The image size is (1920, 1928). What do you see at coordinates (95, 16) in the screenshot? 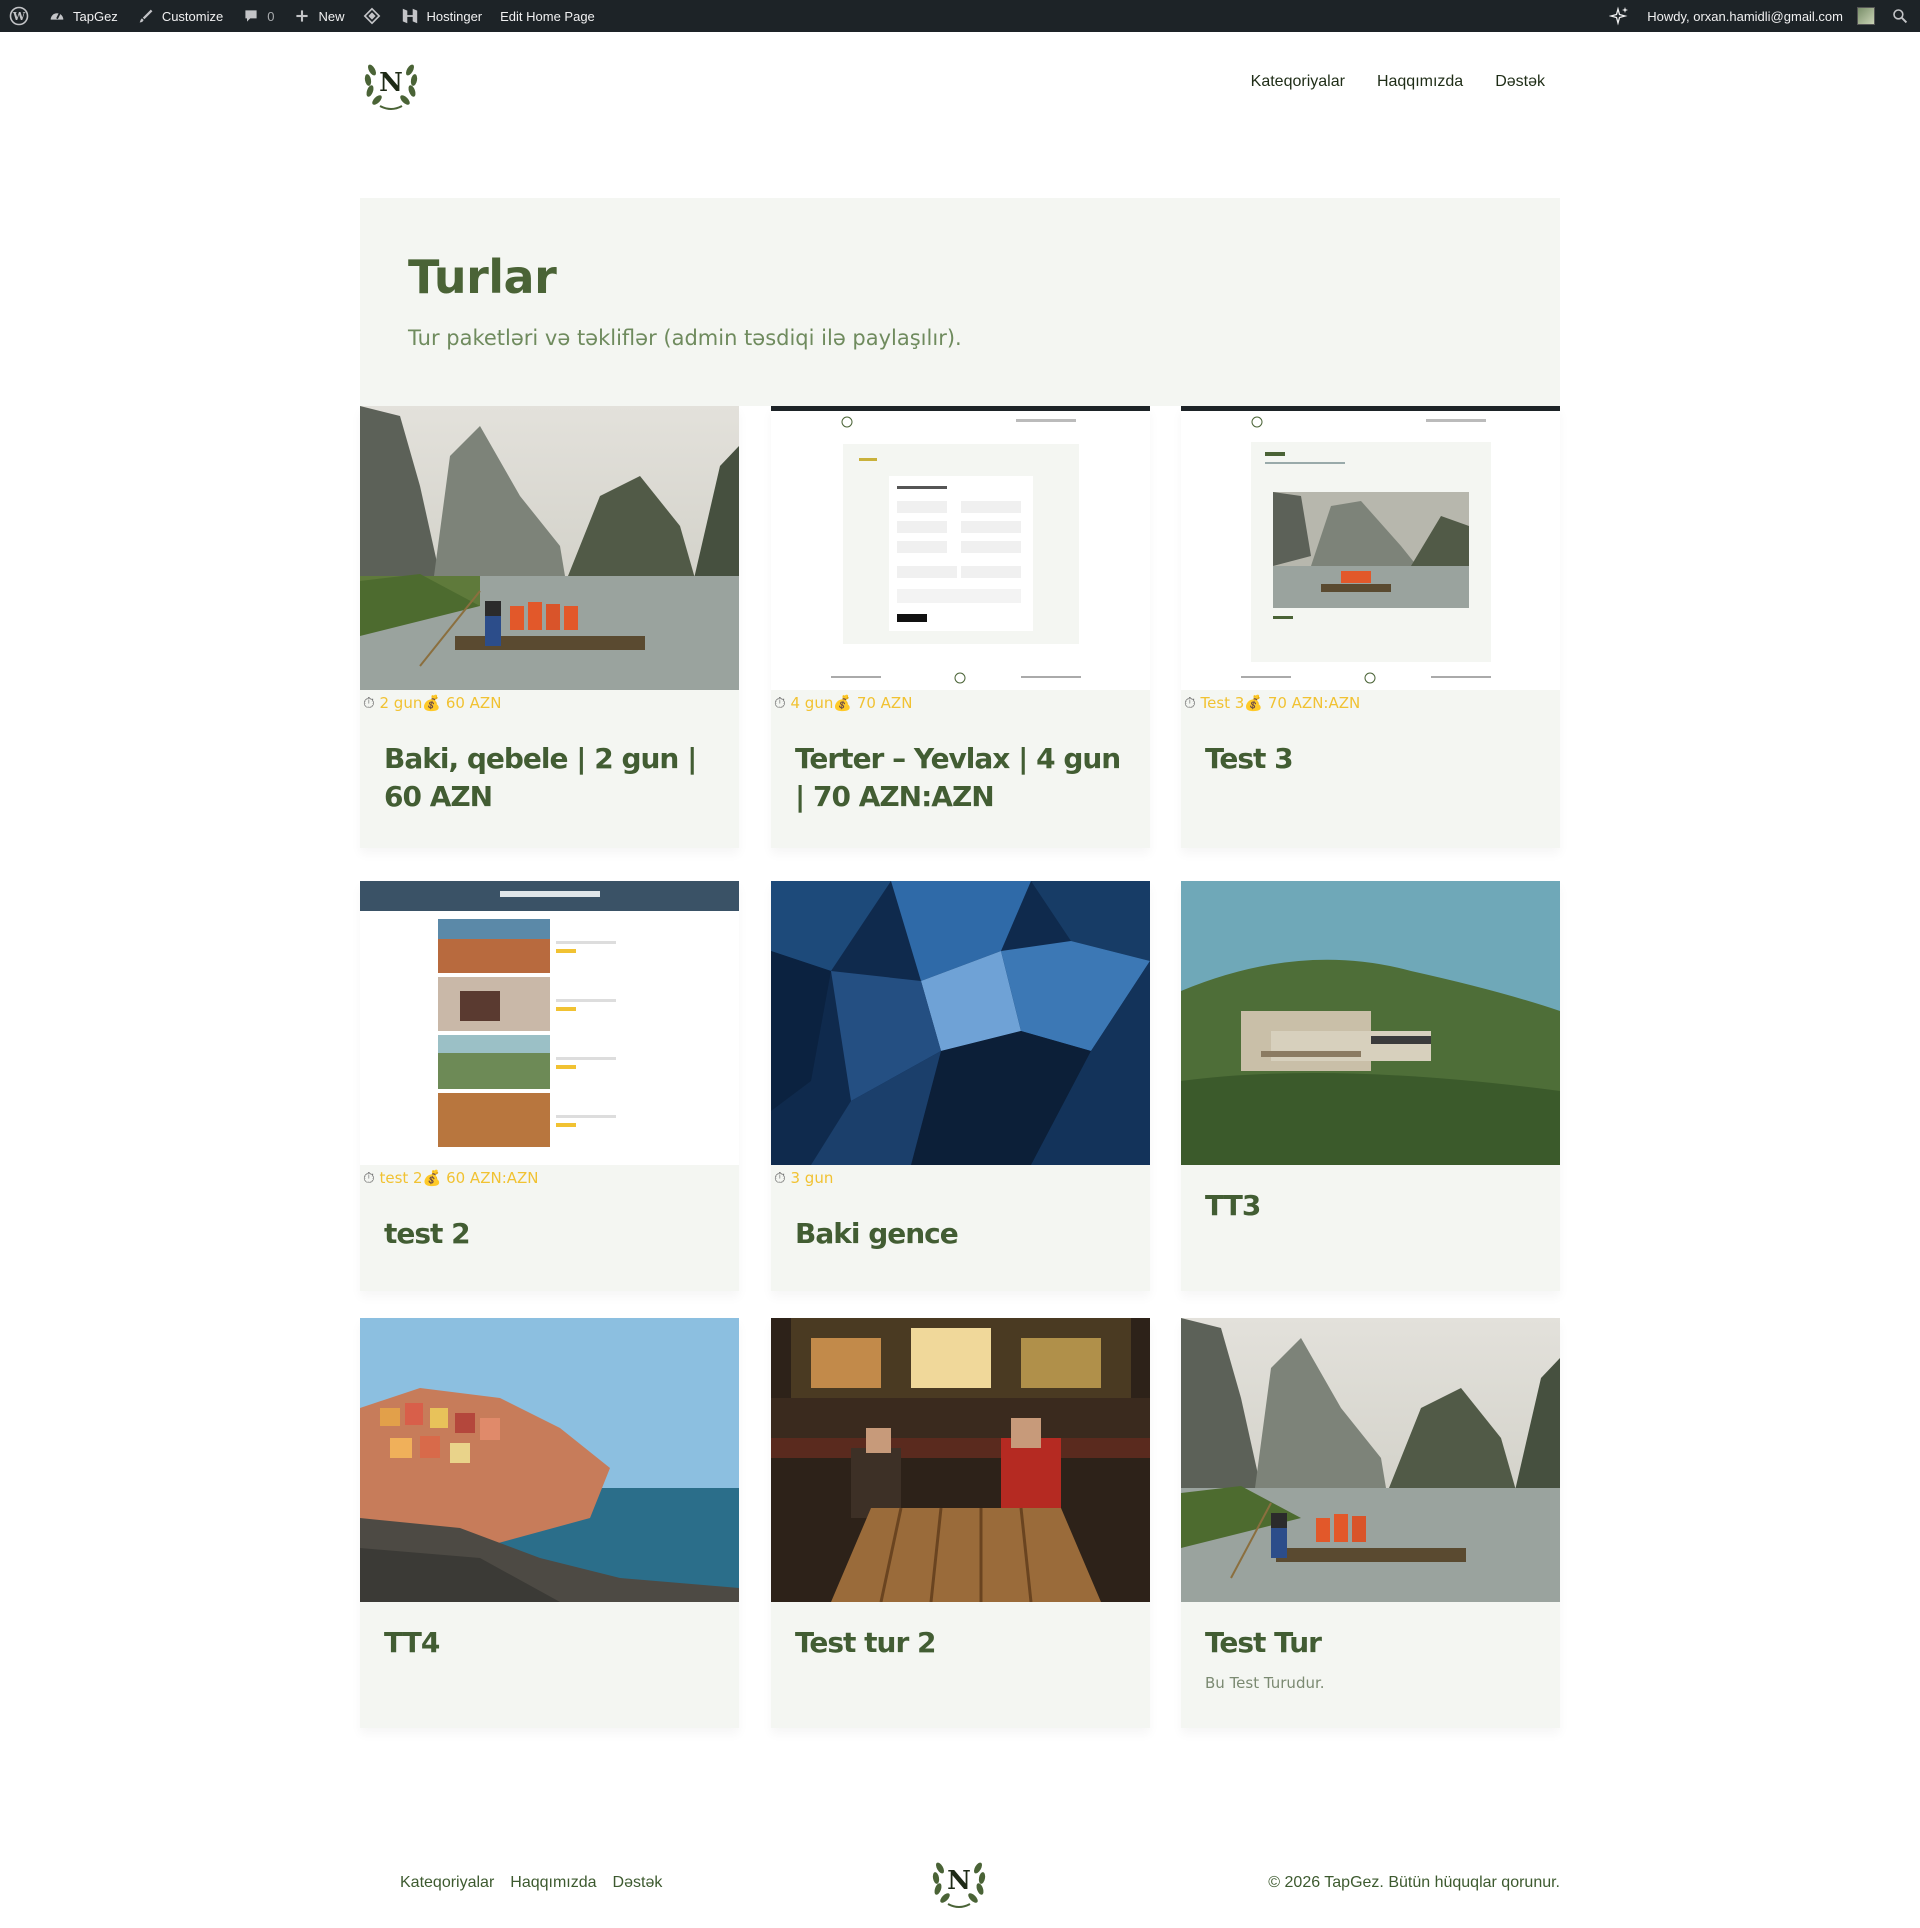
I see `site-name-label: TapGez` at bounding box center [95, 16].